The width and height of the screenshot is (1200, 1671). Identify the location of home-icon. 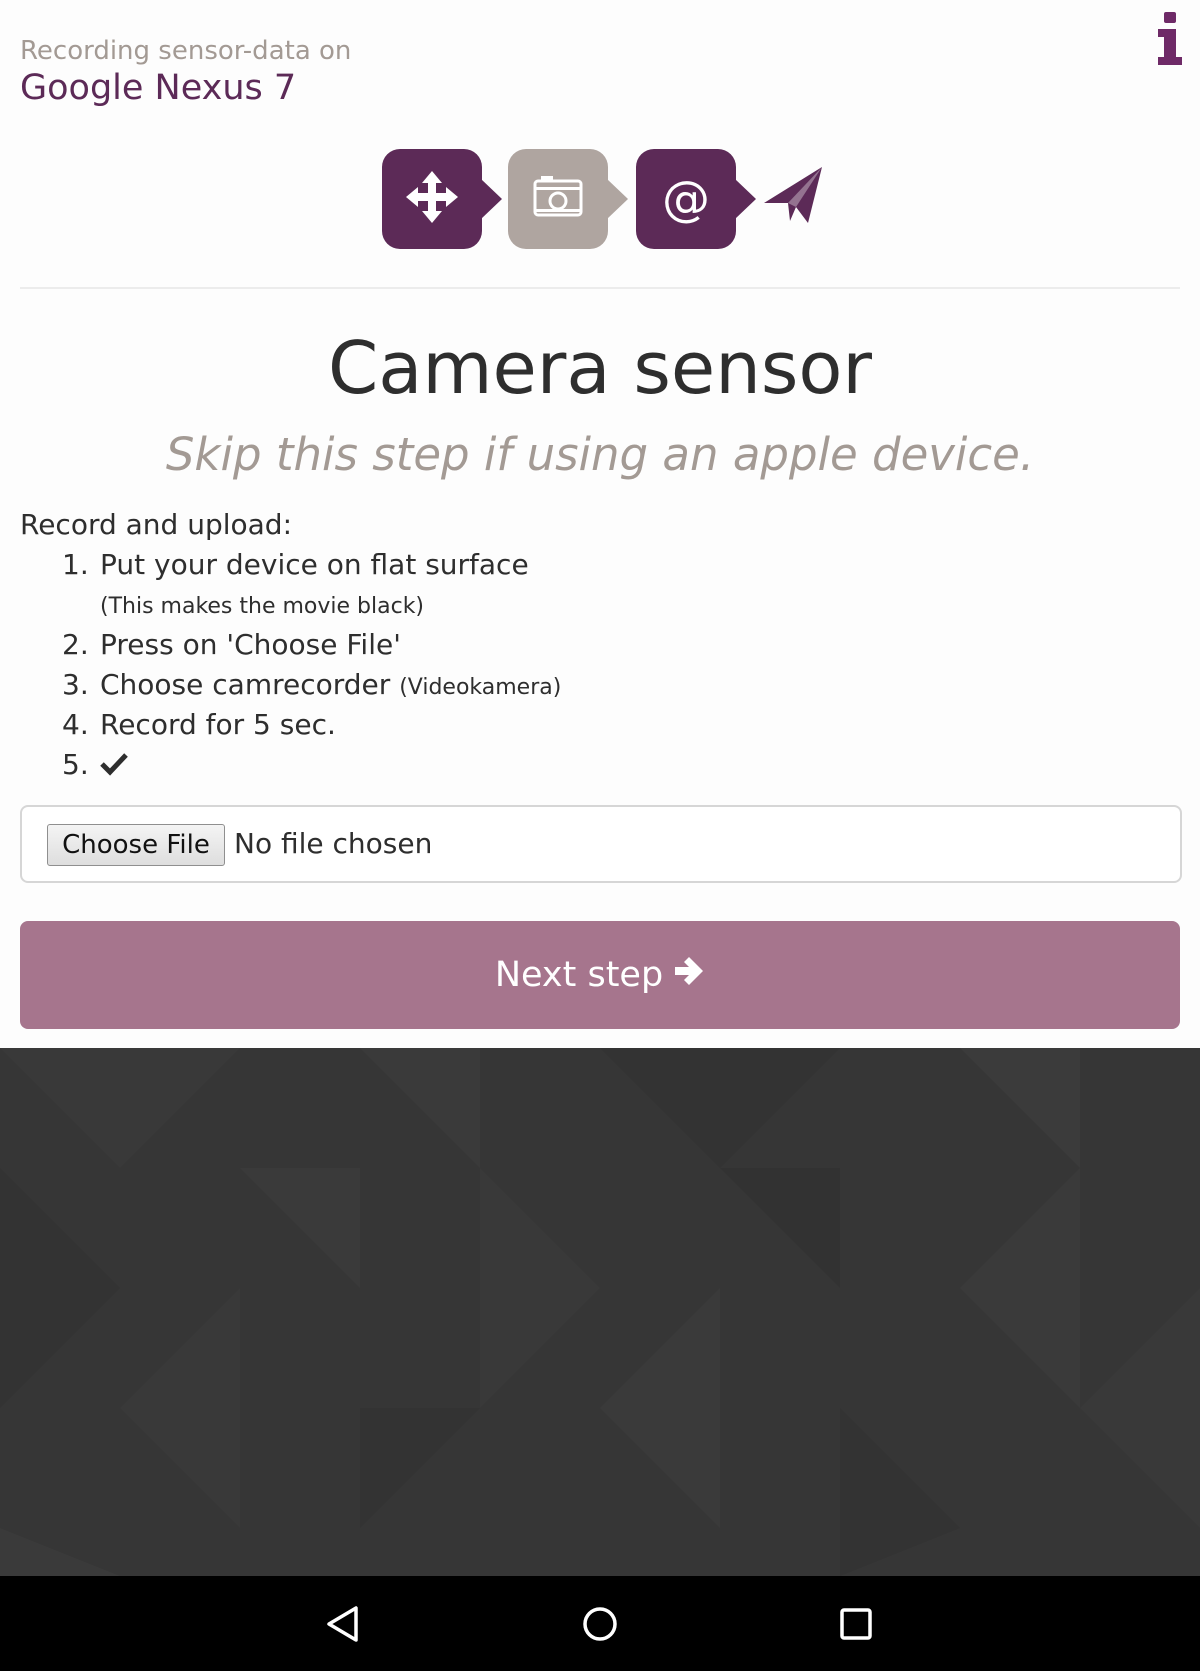
(600, 1624).